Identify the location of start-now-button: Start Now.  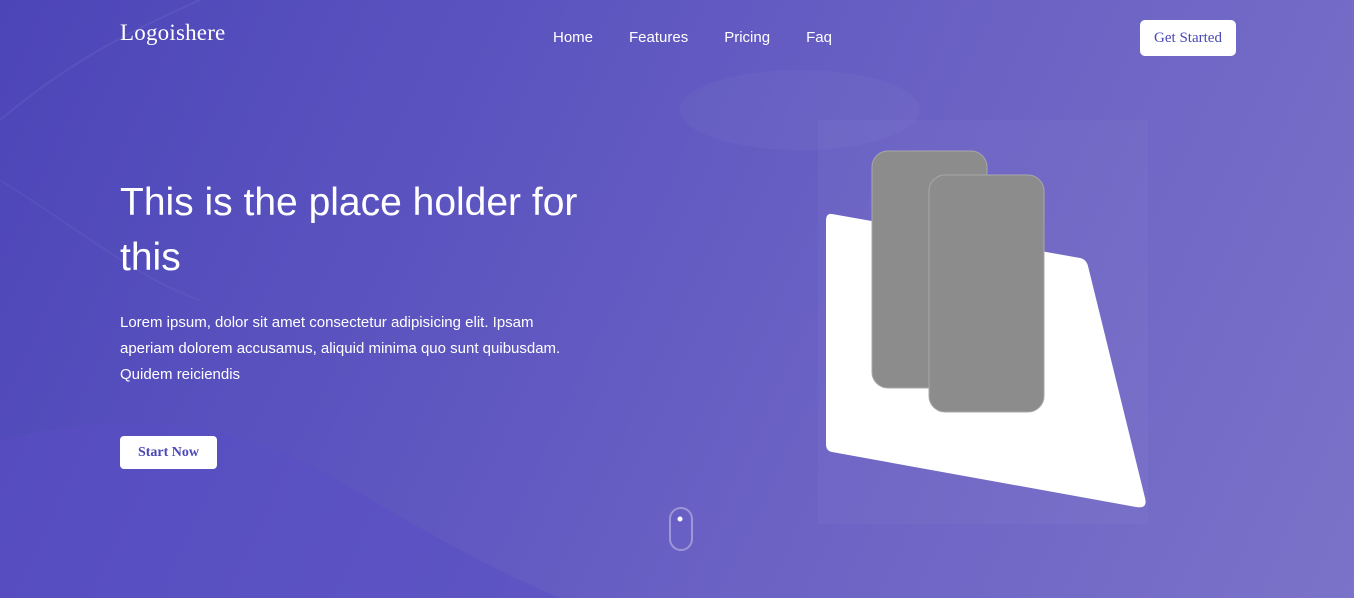
(168, 452).